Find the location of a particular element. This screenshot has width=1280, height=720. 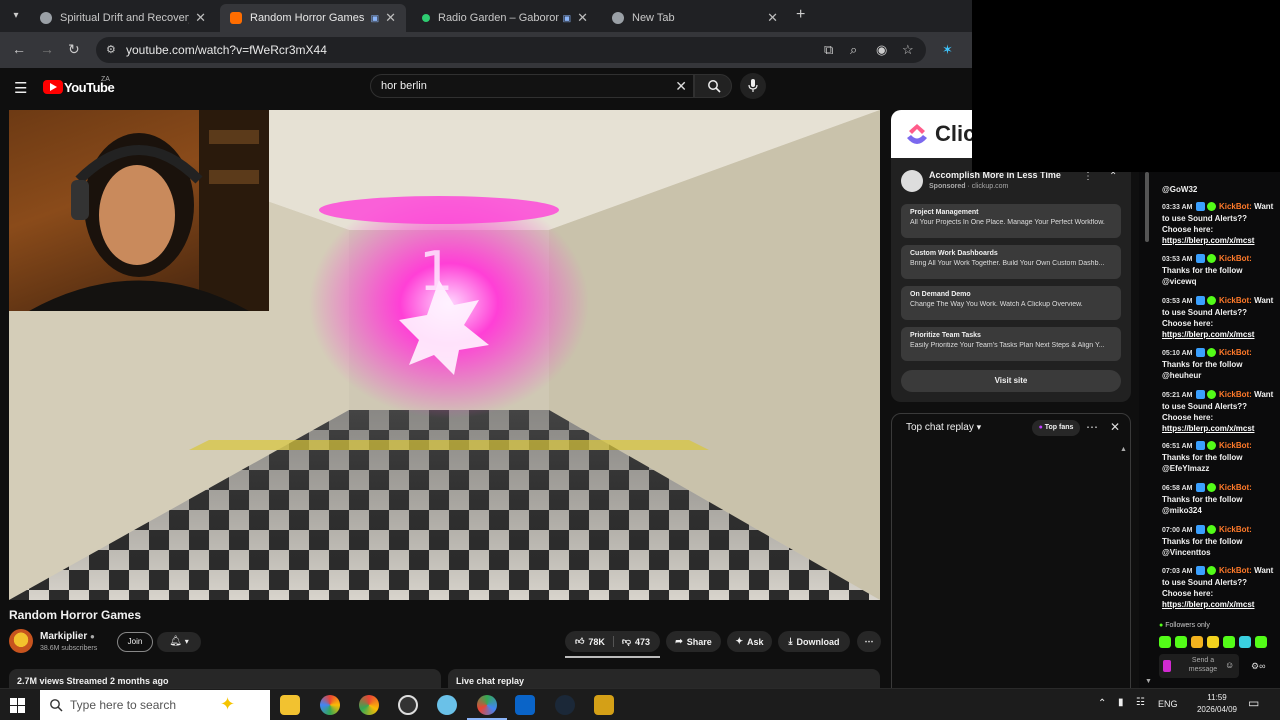

taskbar-search-placeholder: Type here to search is located at coordinates (123, 705).